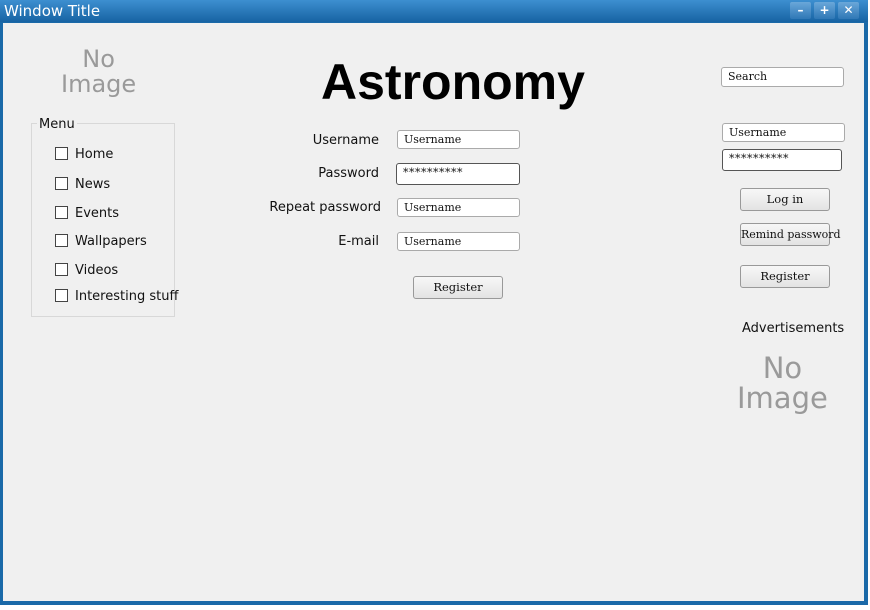 The width and height of the screenshot is (870, 610). Describe the element at coordinates (793, 328) in the screenshot. I see `advertisements-label: Advertisements` at that location.